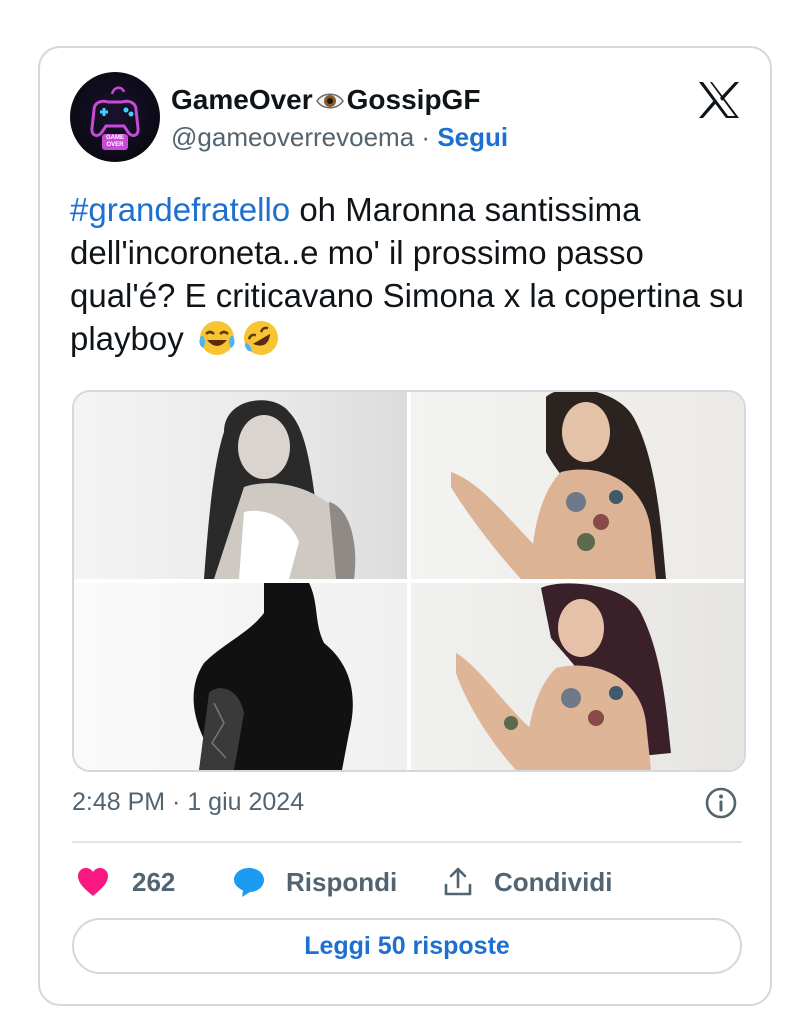  What do you see at coordinates (217, 338) in the screenshot?
I see `tears-of-joy-emoji` at bounding box center [217, 338].